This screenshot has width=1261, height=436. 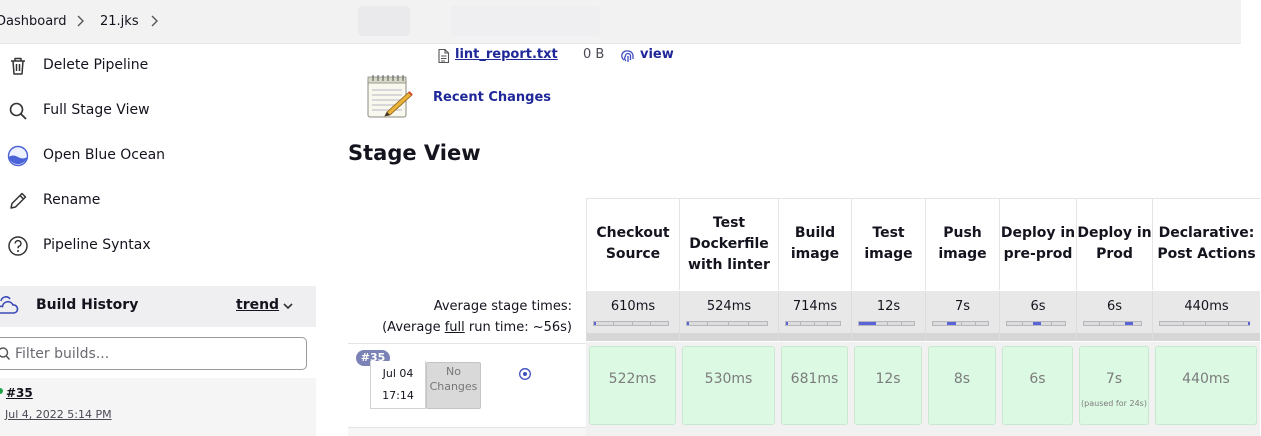 I want to click on notepad-icon, so click(x=389, y=99).